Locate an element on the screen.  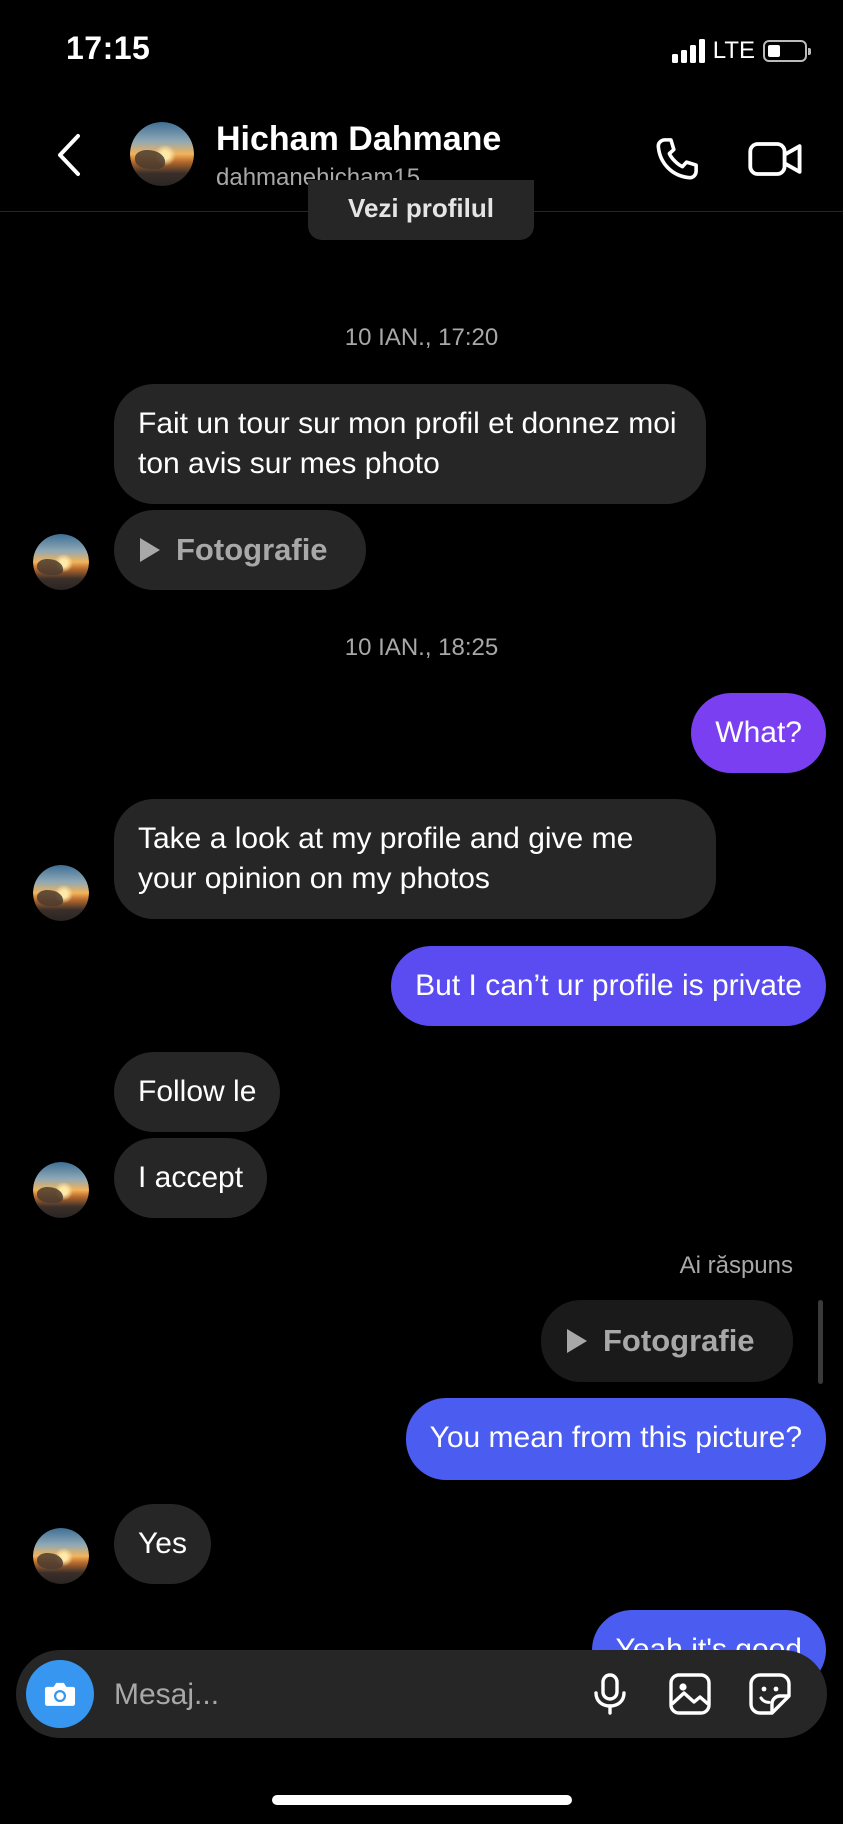
status-time: 17:15 is located at coordinates (108, 48).